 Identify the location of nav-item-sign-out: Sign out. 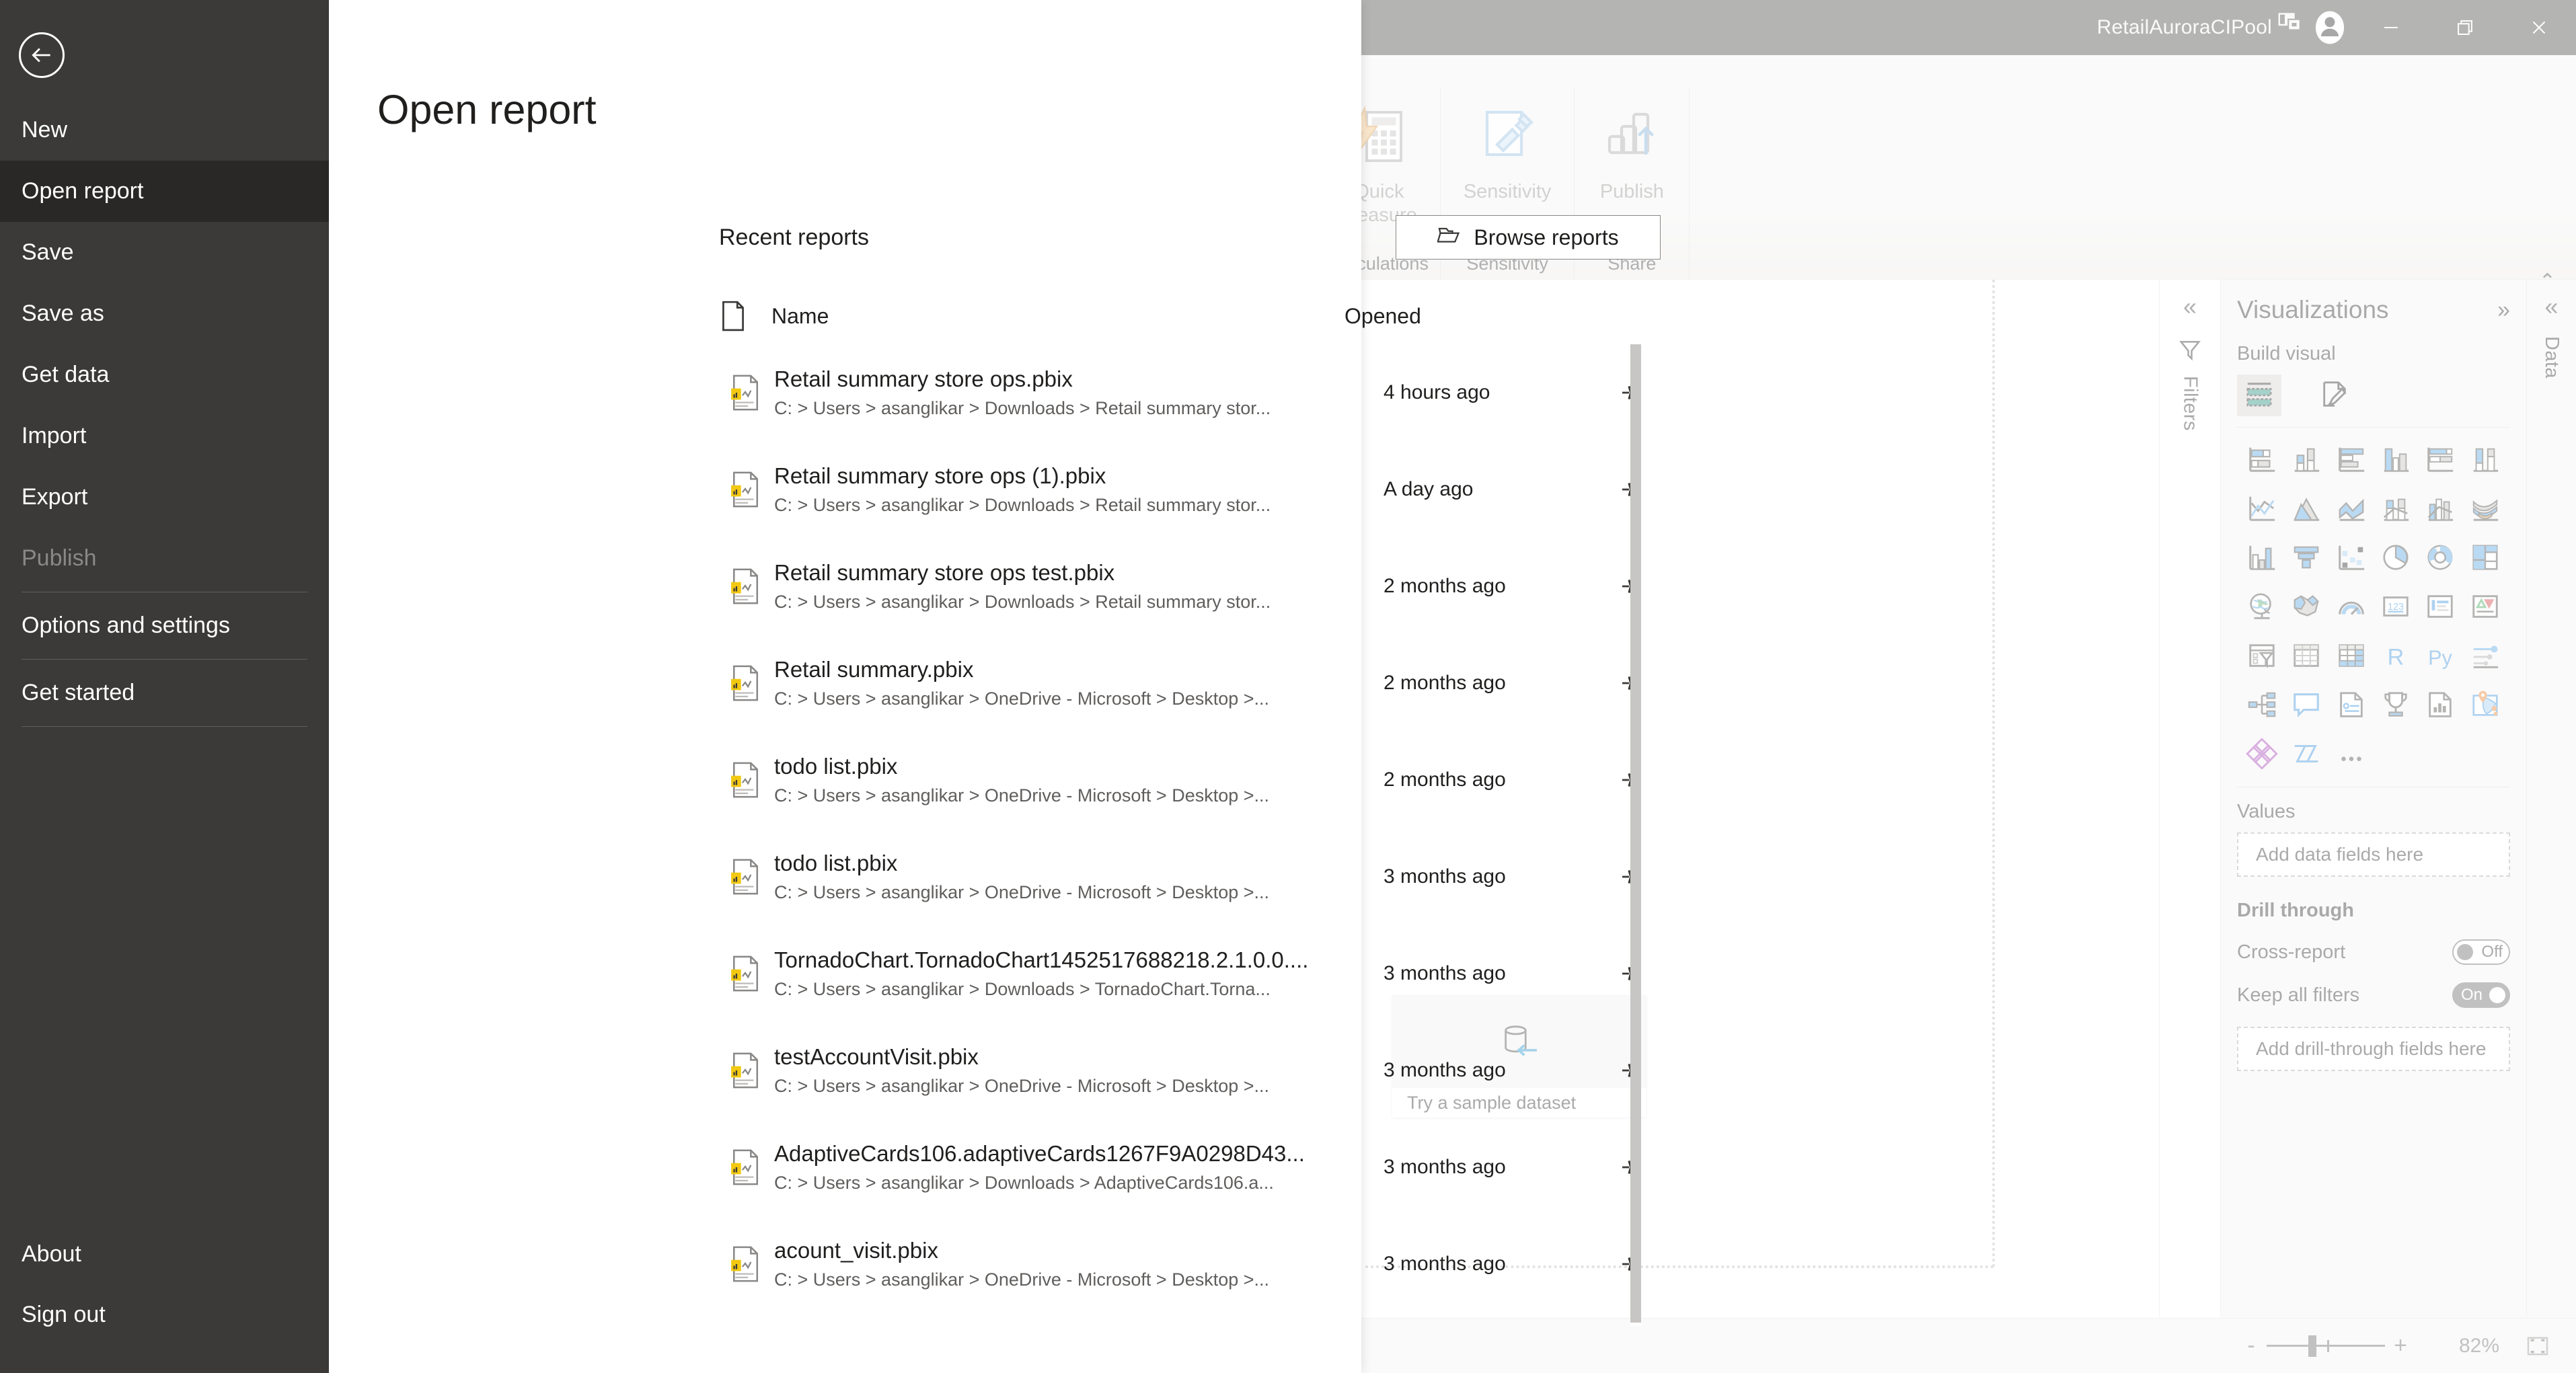
(164, 1314).